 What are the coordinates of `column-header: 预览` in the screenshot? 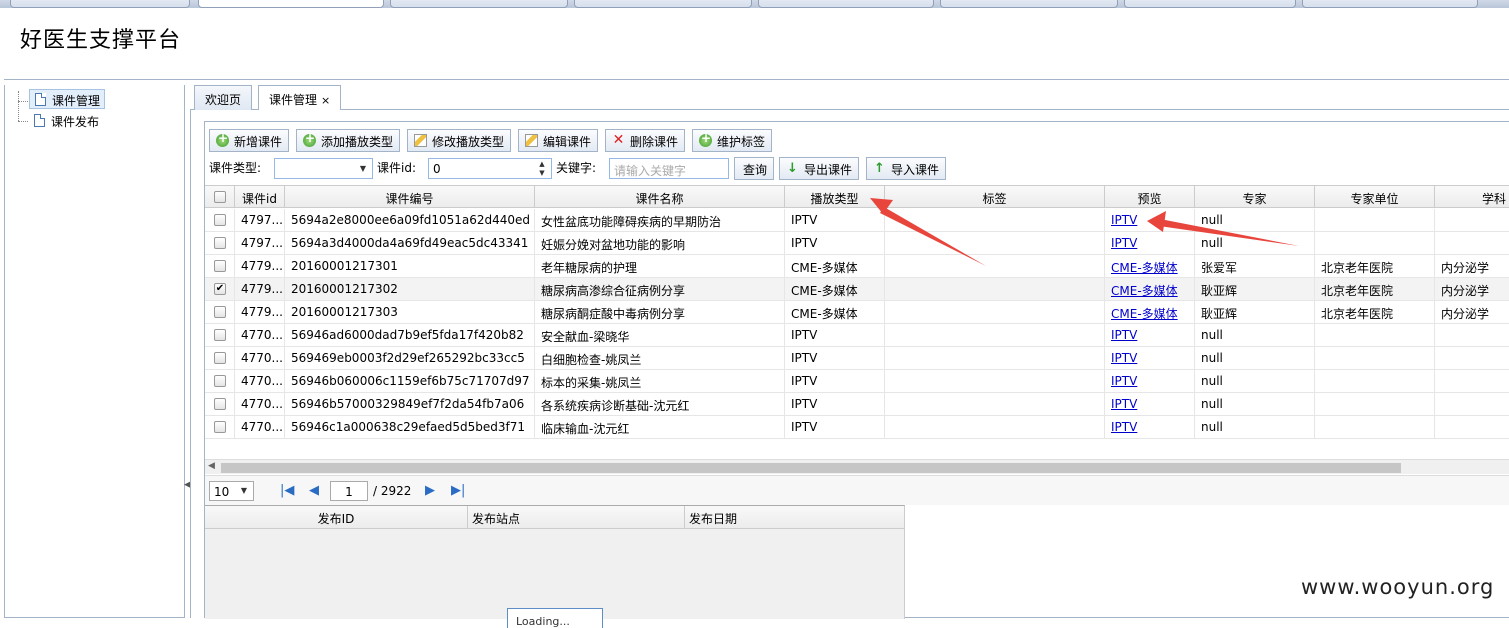 It's located at (1150, 197).